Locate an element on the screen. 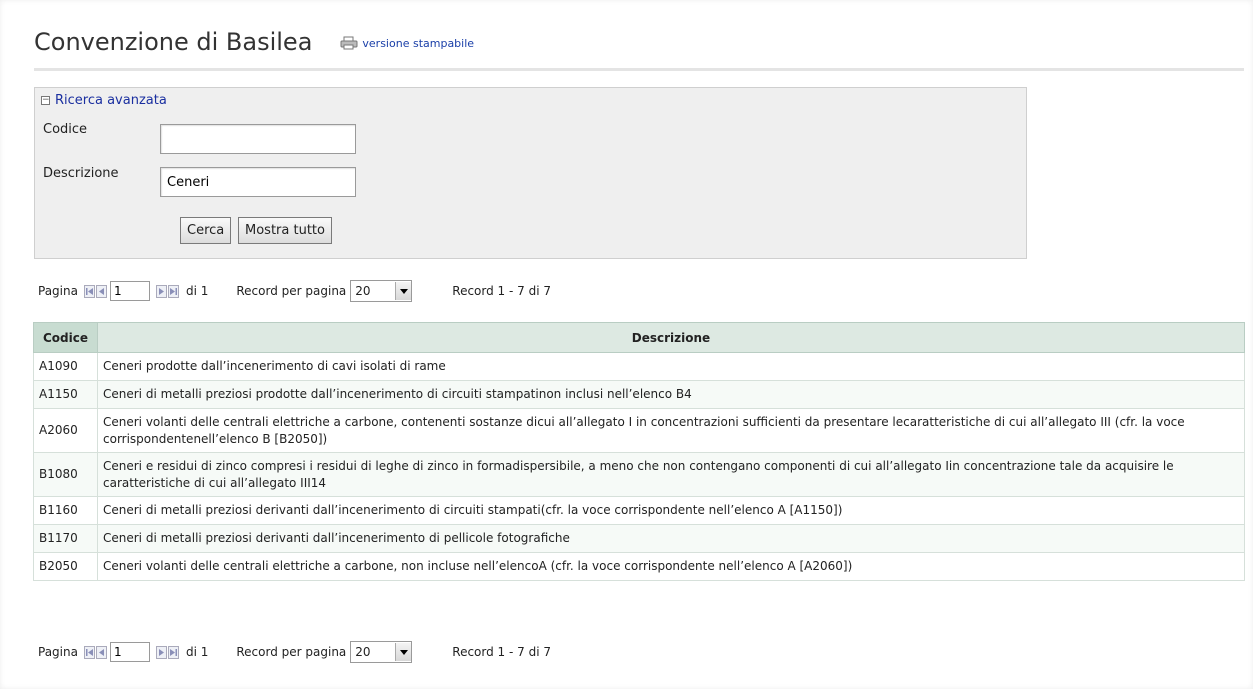 This screenshot has height=689, width=1253. row-code: A1150 is located at coordinates (65, 394).